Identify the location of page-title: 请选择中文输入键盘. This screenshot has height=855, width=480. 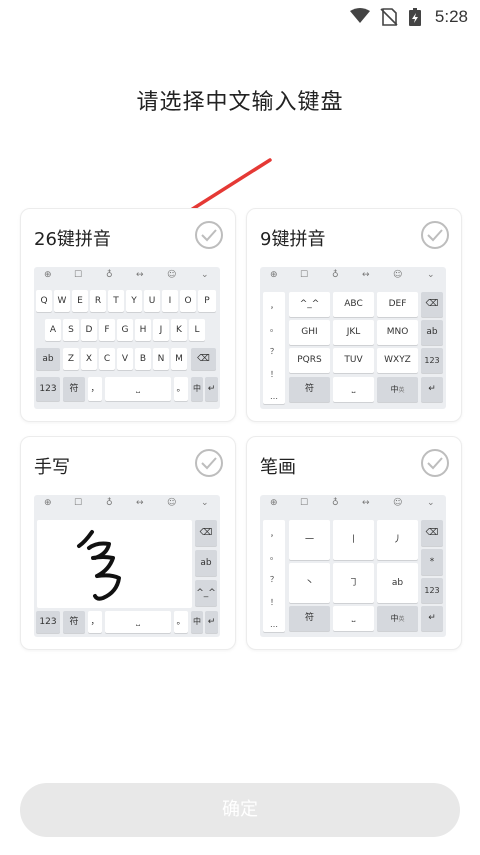
(240, 102).